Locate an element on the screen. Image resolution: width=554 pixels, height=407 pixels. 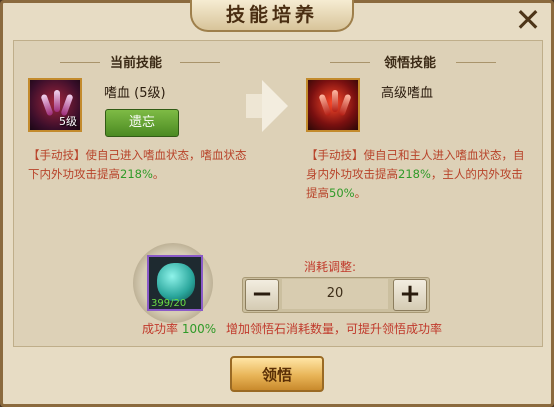
current-skill-description: 【手动技】使自己进入嗜血状态，嗜血状态下内外功攻击提高218%。 is located at coordinates (140, 165).